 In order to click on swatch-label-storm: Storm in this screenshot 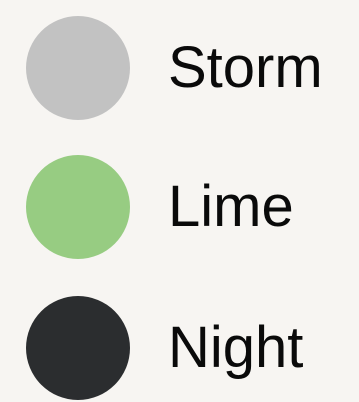, I will do `click(245, 67)`.